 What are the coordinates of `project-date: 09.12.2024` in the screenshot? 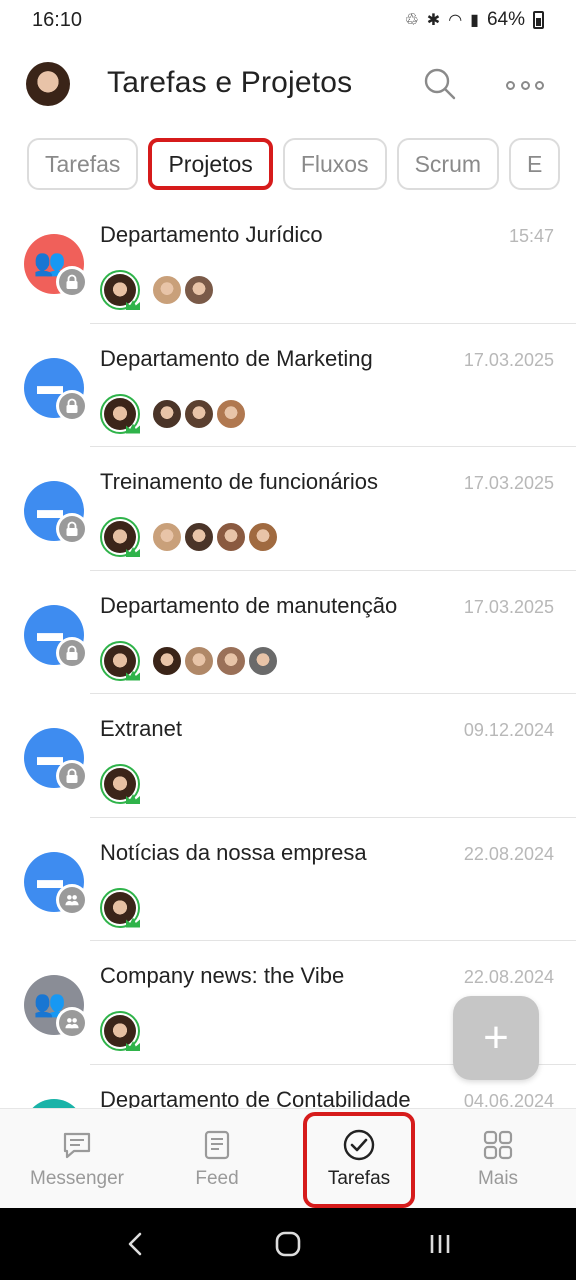 It's located at (508, 730).